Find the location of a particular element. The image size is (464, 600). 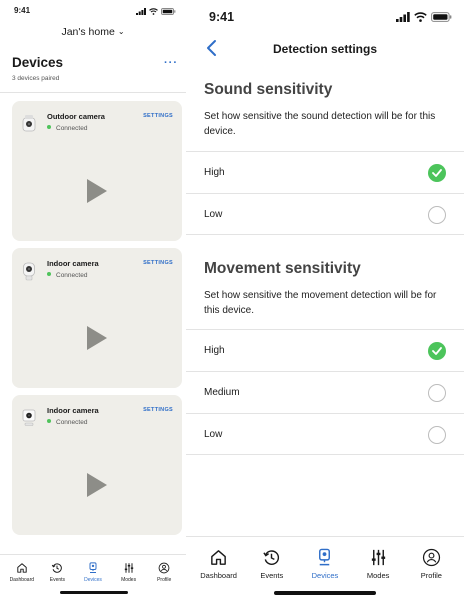

sound-option-high: High is located at coordinates (325, 172).